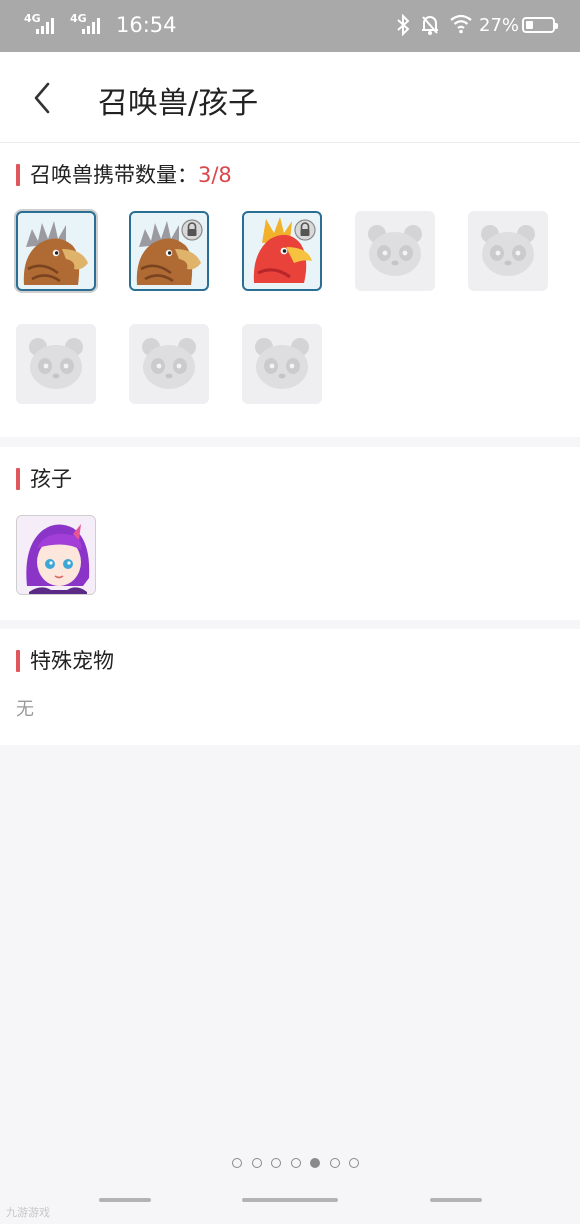  What do you see at coordinates (114, 175) in the screenshot?
I see `summons-title-label: 召唤兽携带数量：` at bounding box center [114, 175].